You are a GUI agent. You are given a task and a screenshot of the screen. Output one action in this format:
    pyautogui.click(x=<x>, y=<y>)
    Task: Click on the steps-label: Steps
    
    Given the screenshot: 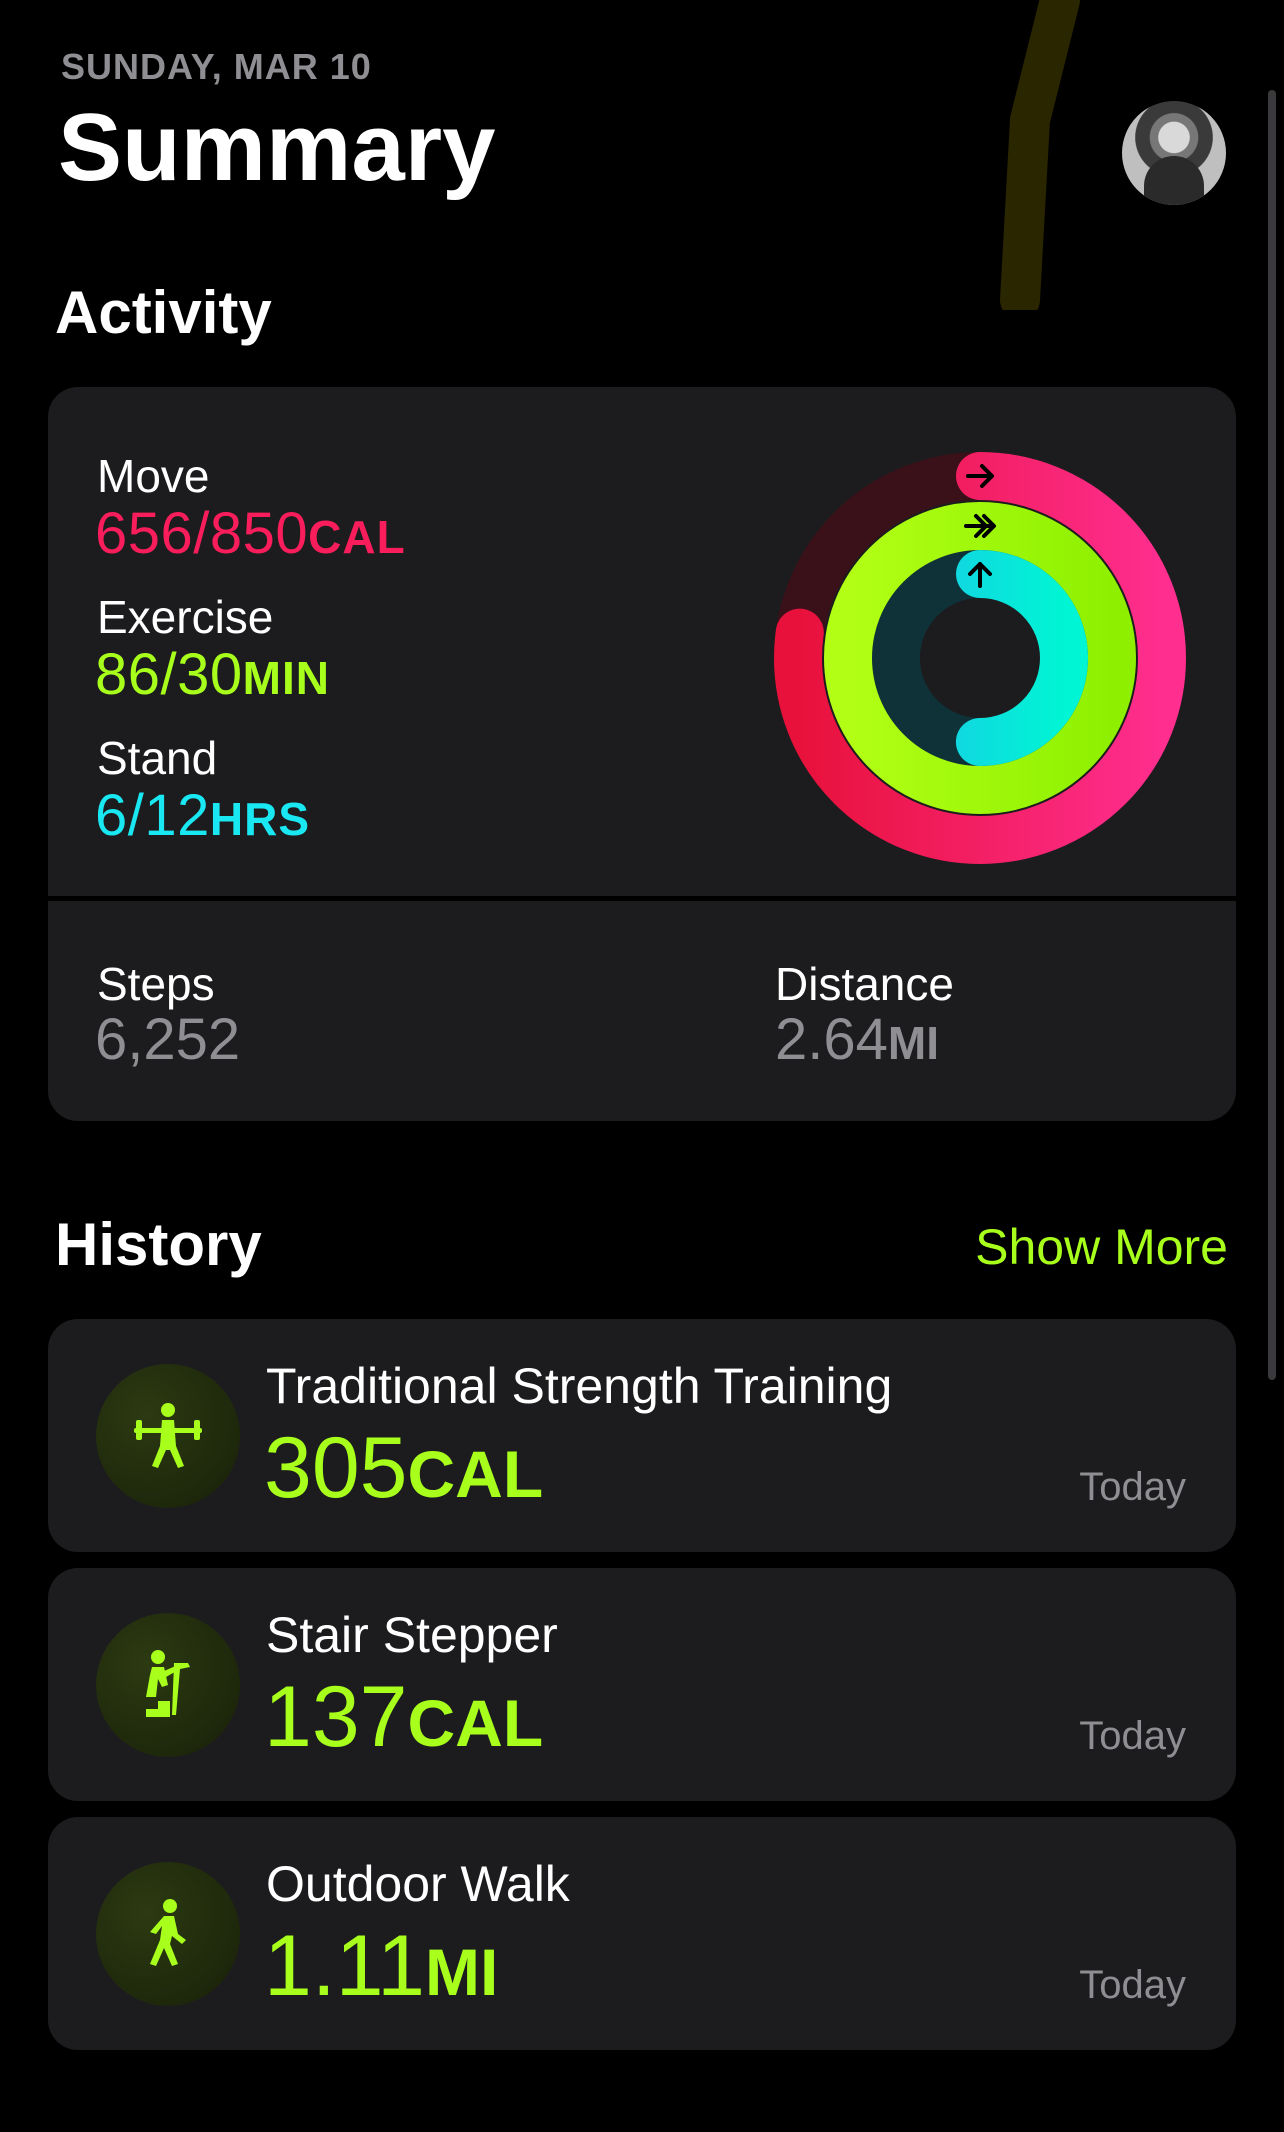 What is the action you would take?
    pyautogui.click(x=156, y=984)
    